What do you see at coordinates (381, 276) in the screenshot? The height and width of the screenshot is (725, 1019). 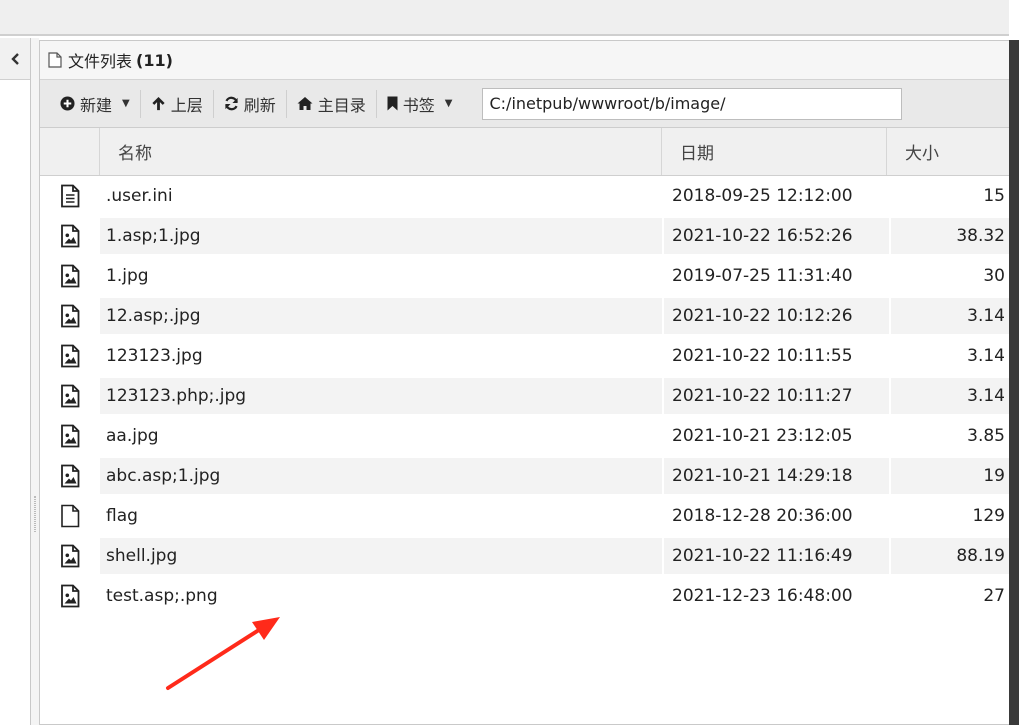 I see `file-name: 1.jpg` at bounding box center [381, 276].